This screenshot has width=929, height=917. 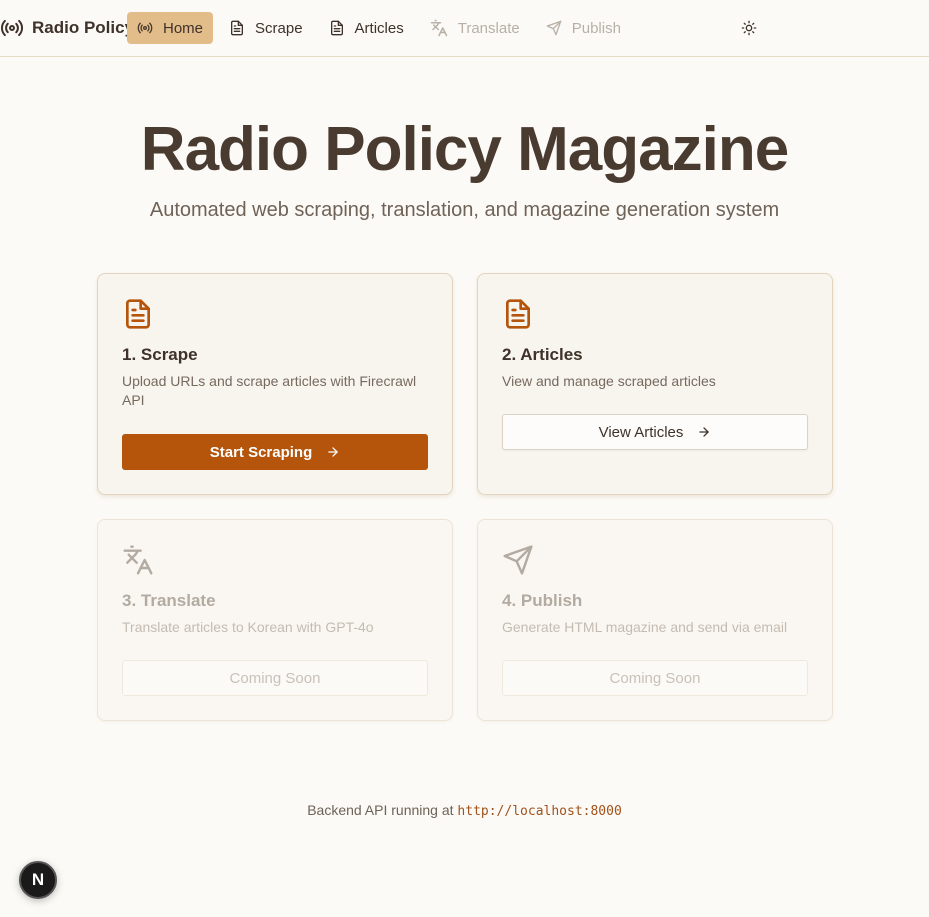 What do you see at coordinates (160, 354) in the screenshot?
I see `card-title: 1. Scrape` at bounding box center [160, 354].